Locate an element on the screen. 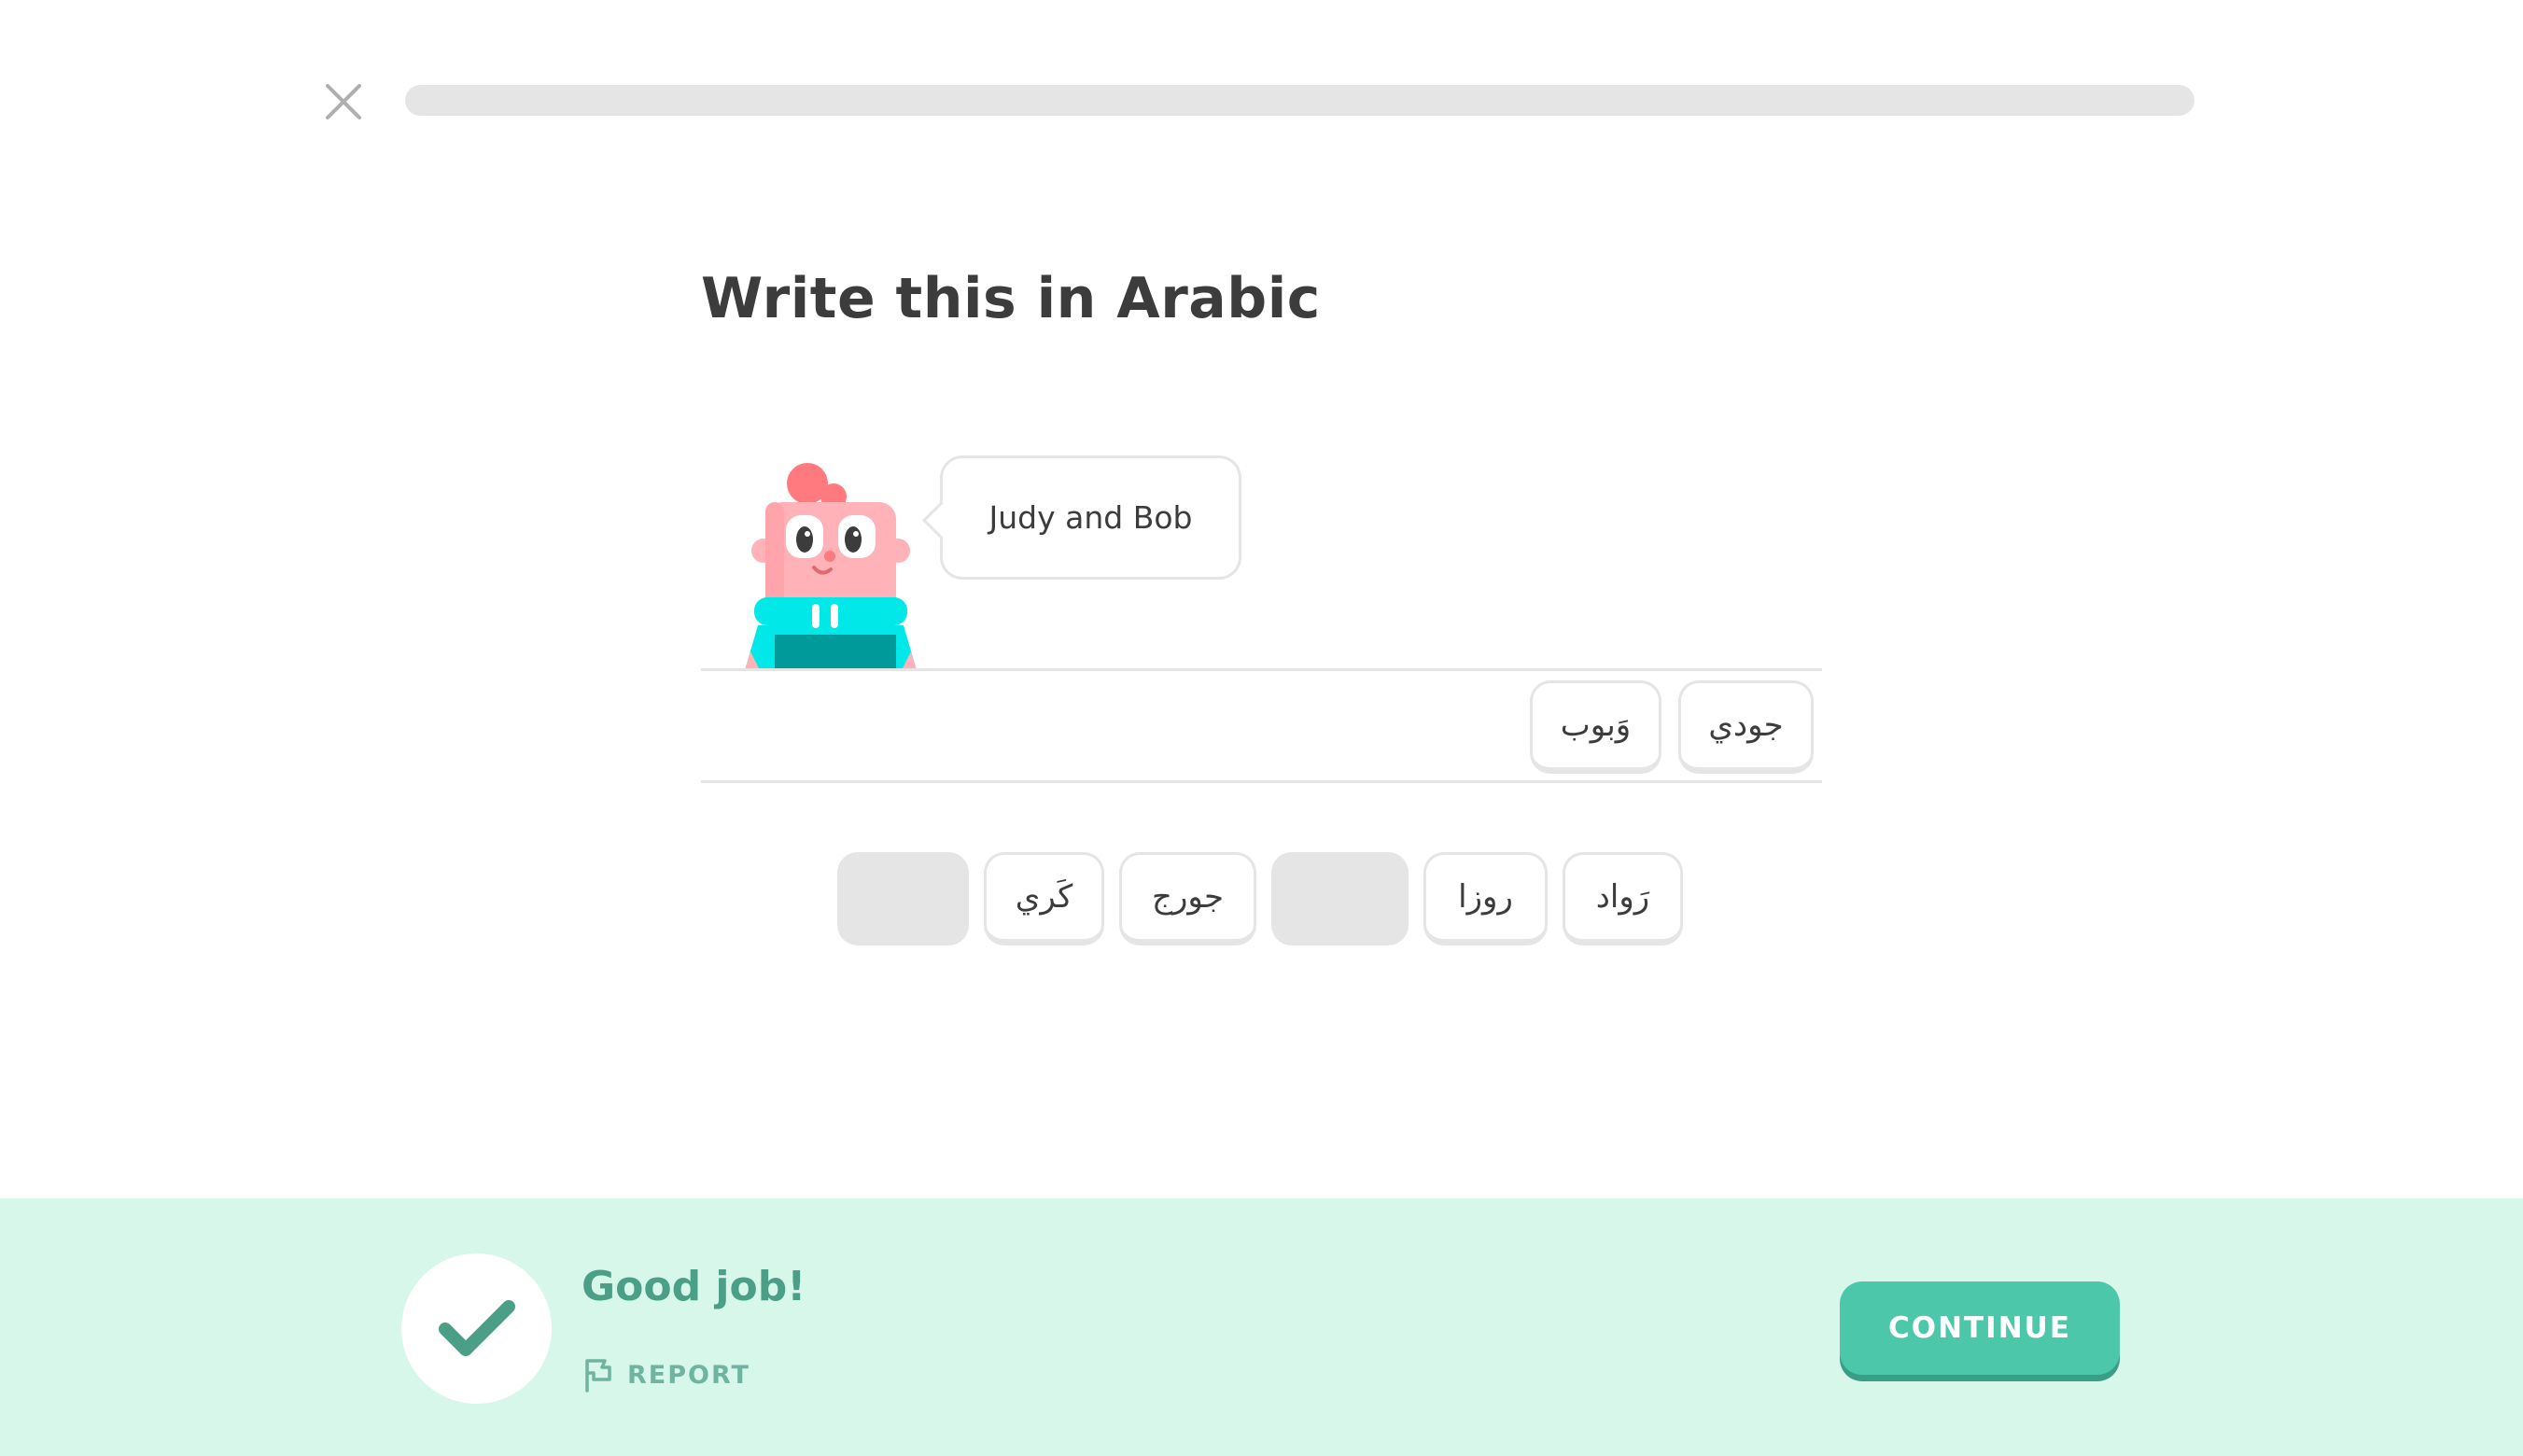  word-bank-tile: جورج is located at coordinates (1187, 898).